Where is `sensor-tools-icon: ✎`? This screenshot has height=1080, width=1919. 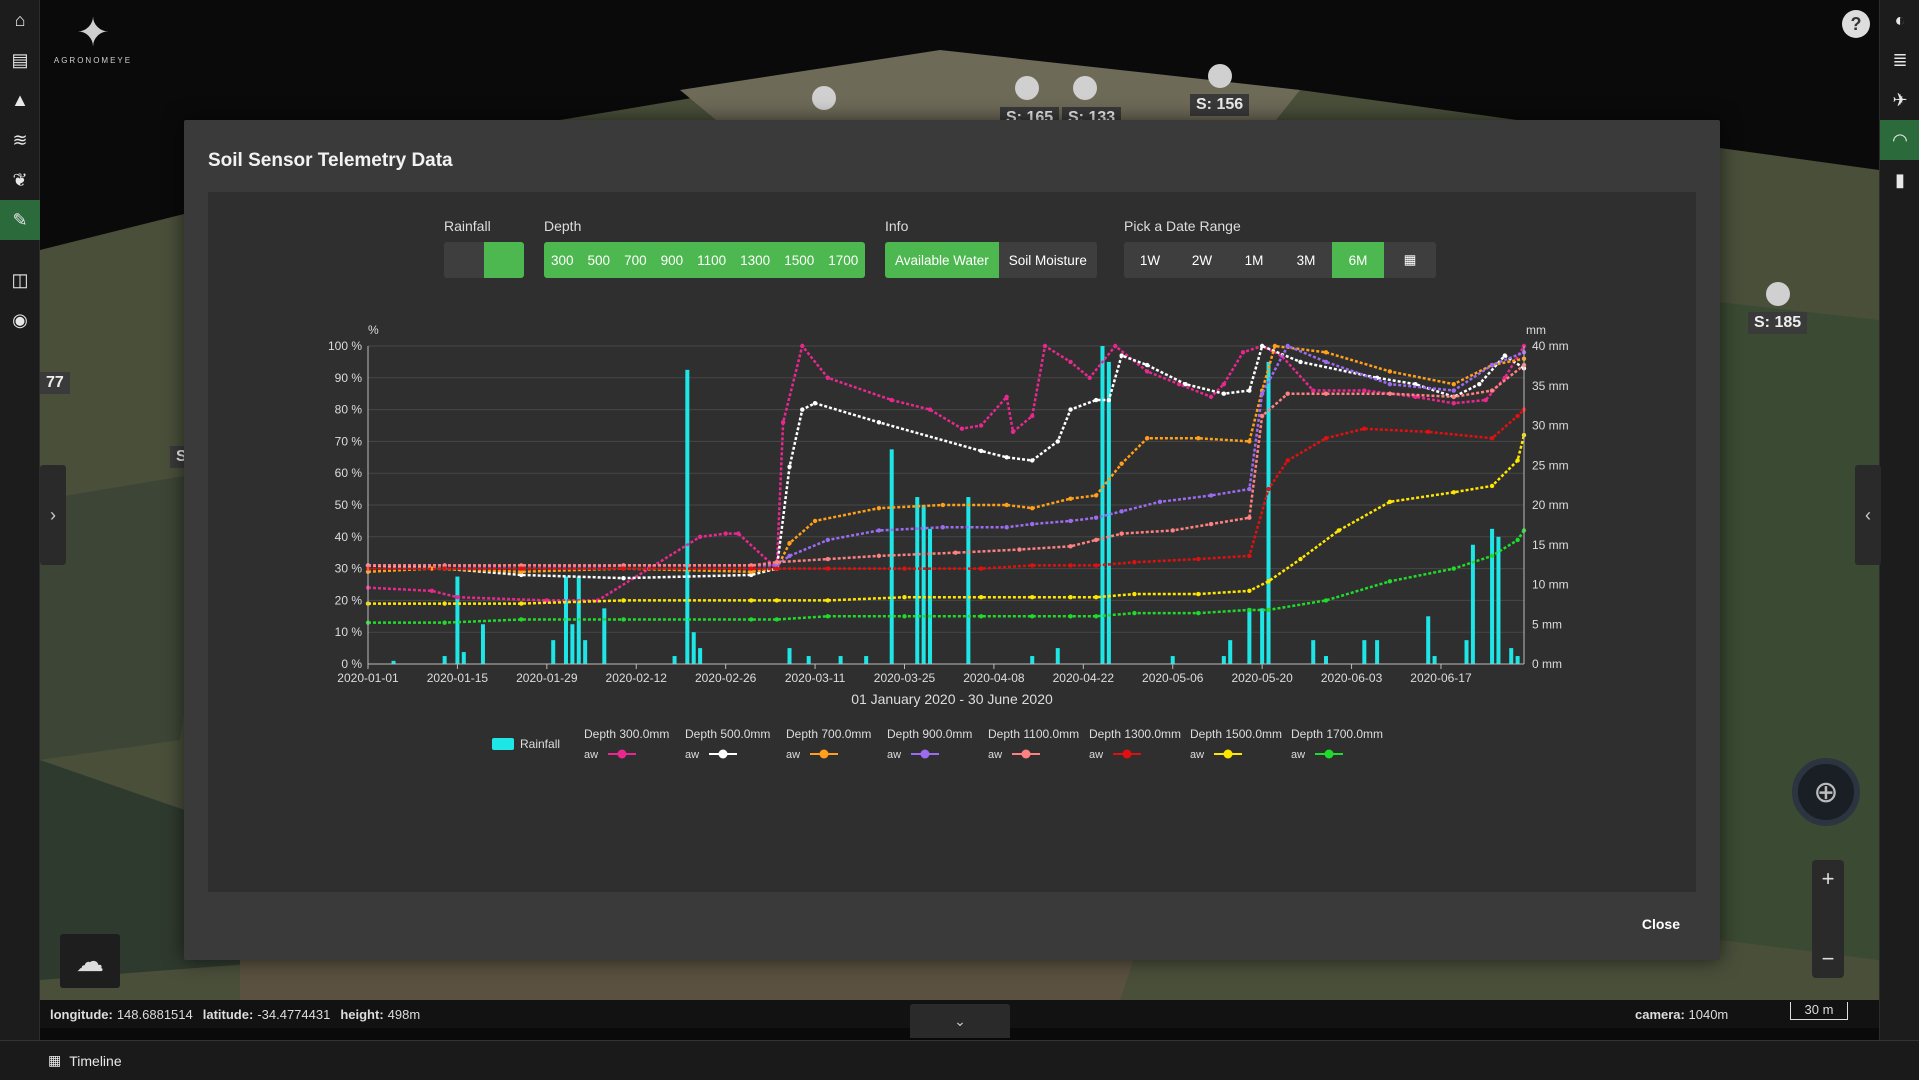
sensor-tools-icon: ✎ is located at coordinates (20, 220).